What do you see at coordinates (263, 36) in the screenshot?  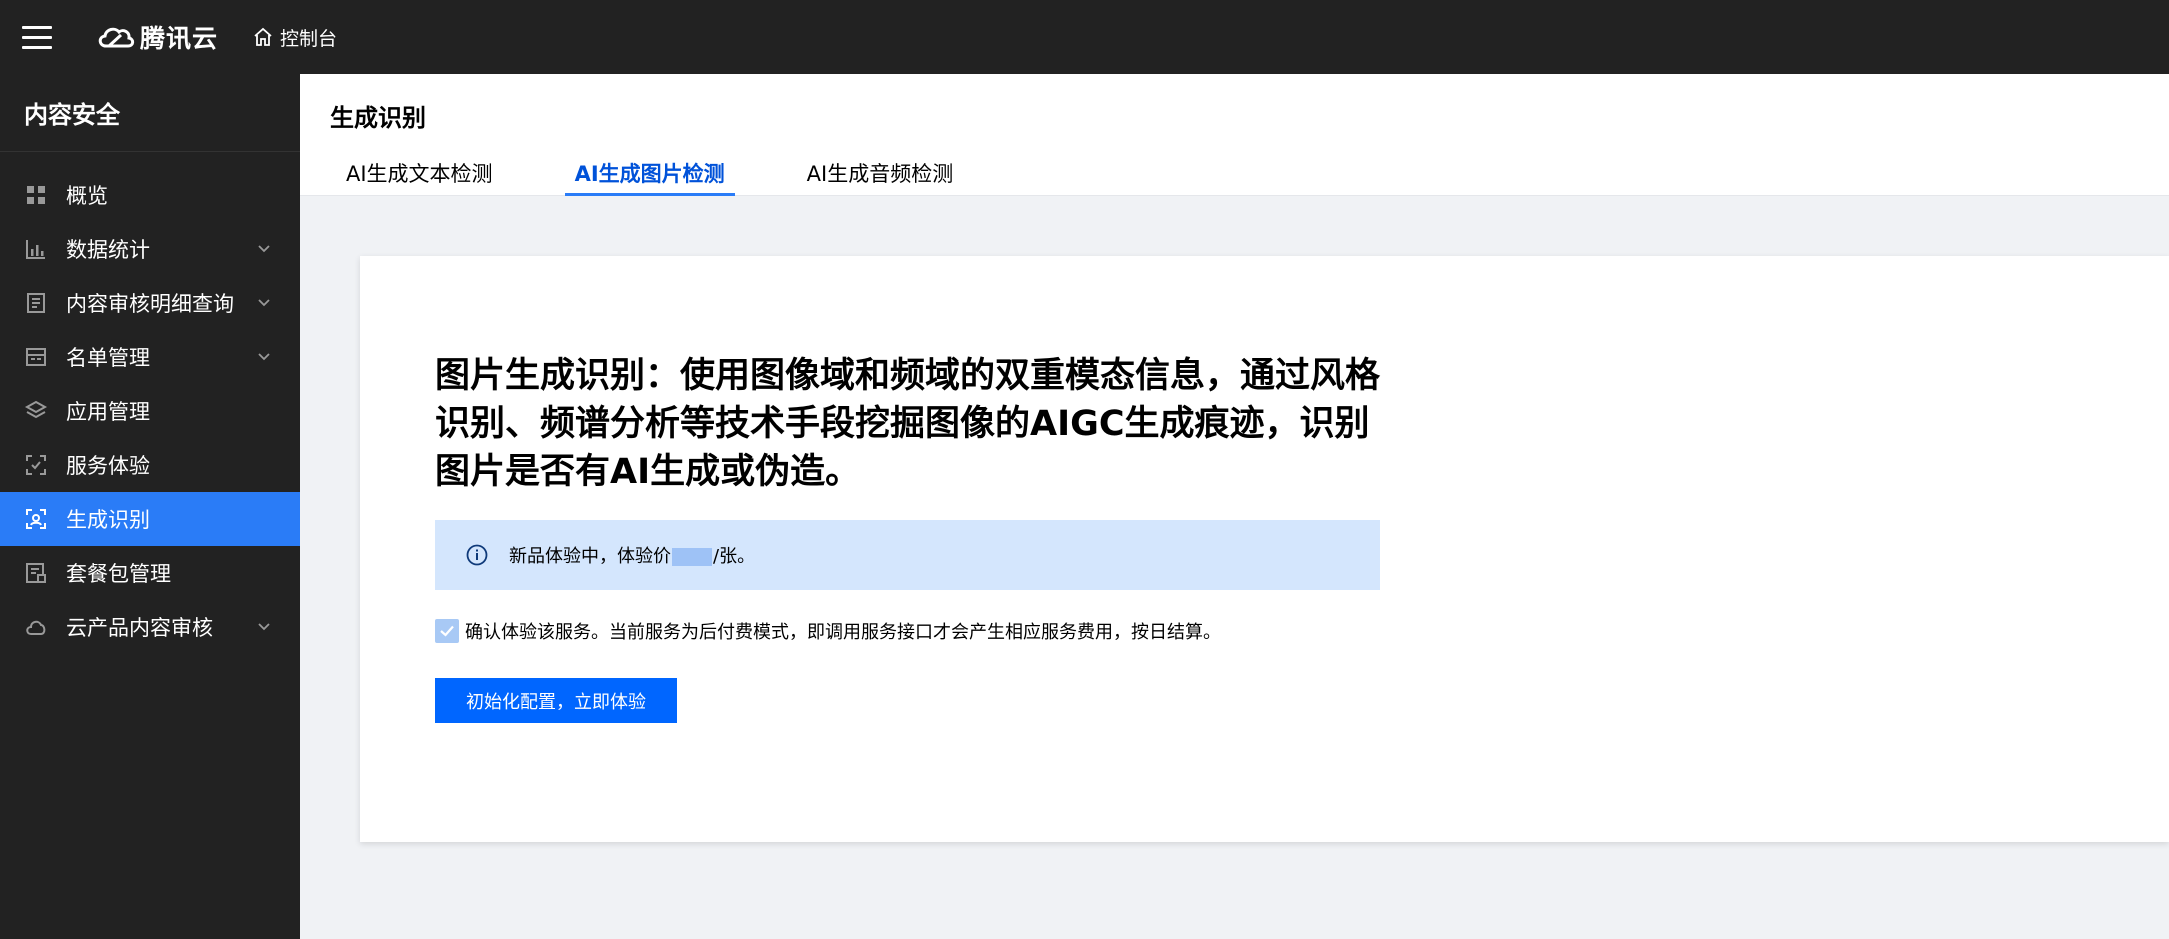 I see `home-icon` at bounding box center [263, 36].